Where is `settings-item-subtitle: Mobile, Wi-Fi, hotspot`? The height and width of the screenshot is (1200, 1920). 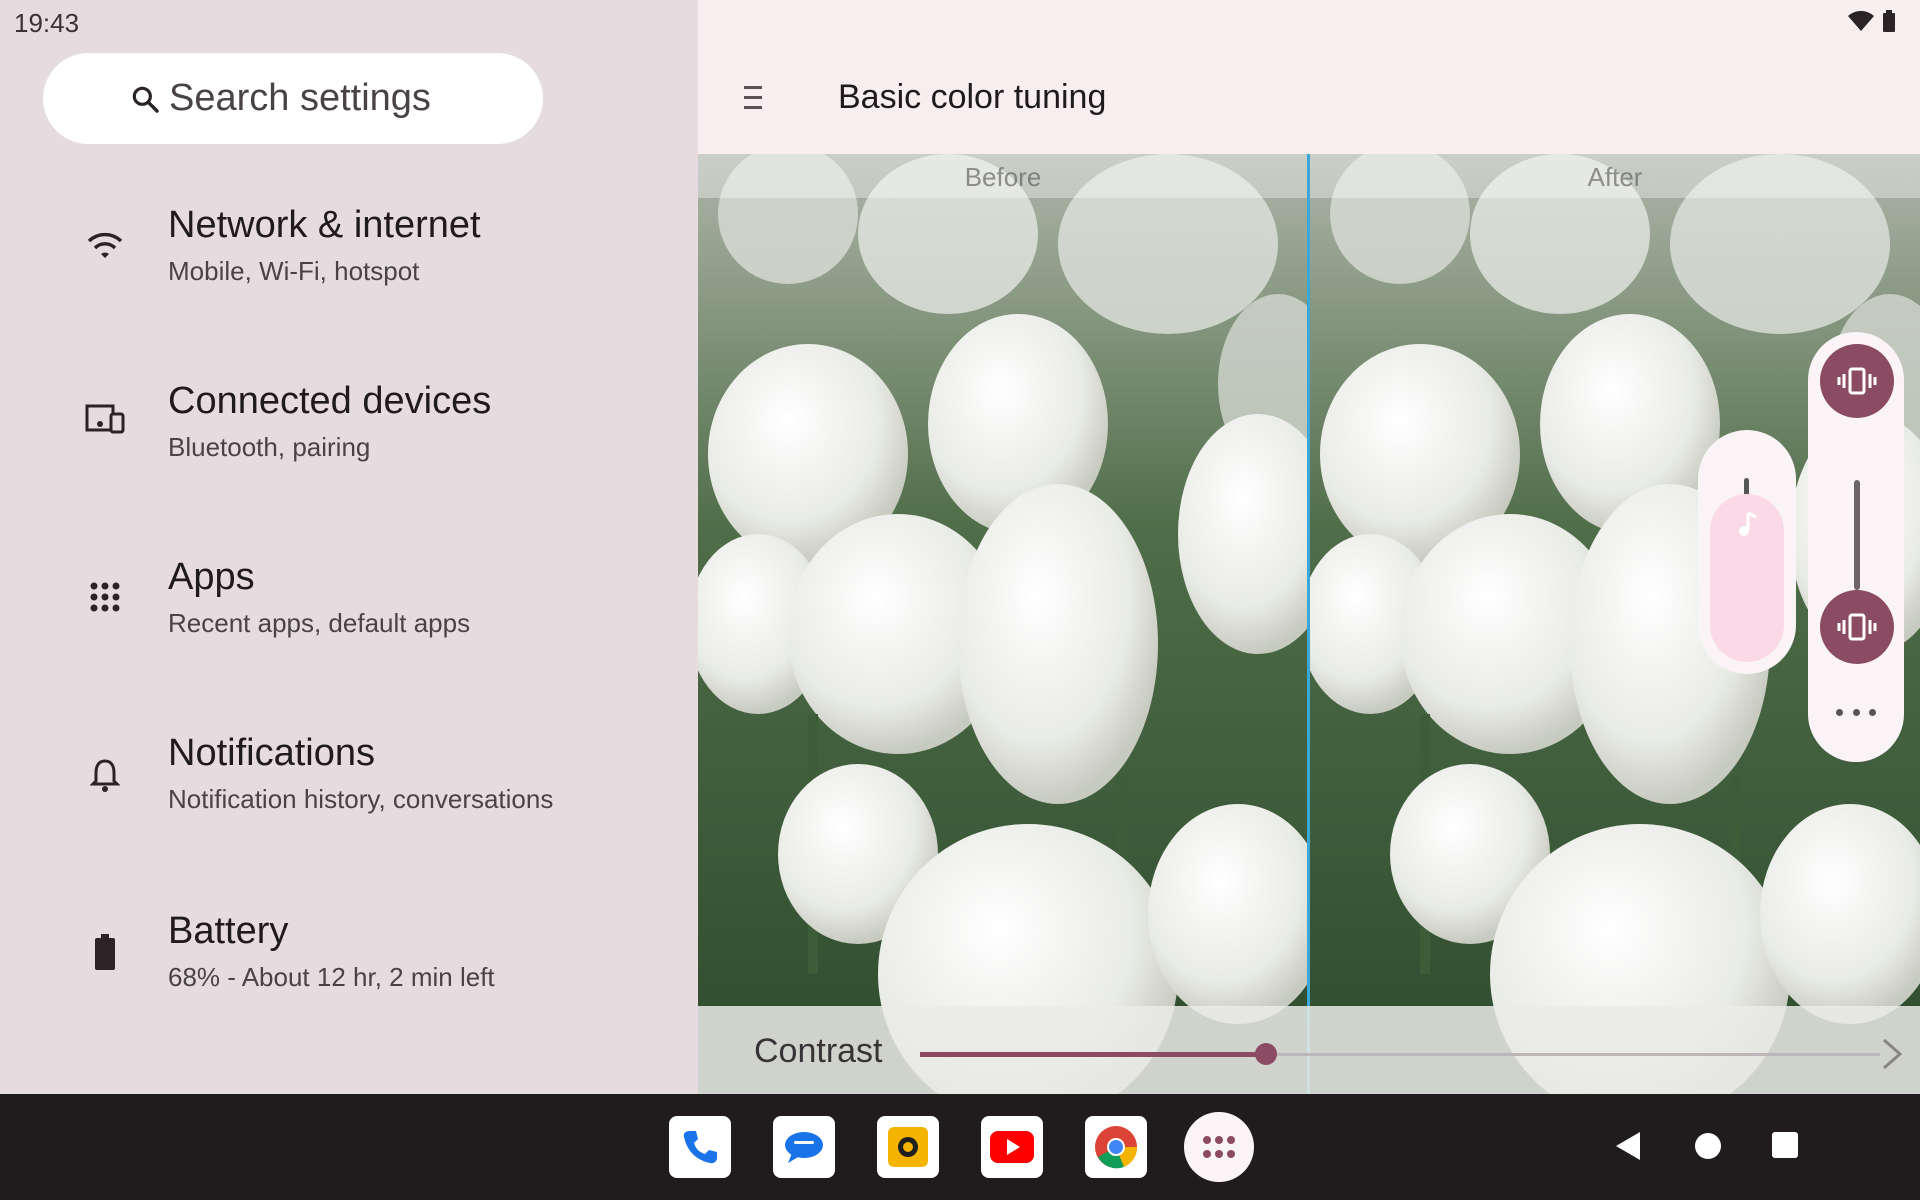
settings-item-subtitle: Mobile, Wi-Fi, hotspot is located at coordinates (294, 271).